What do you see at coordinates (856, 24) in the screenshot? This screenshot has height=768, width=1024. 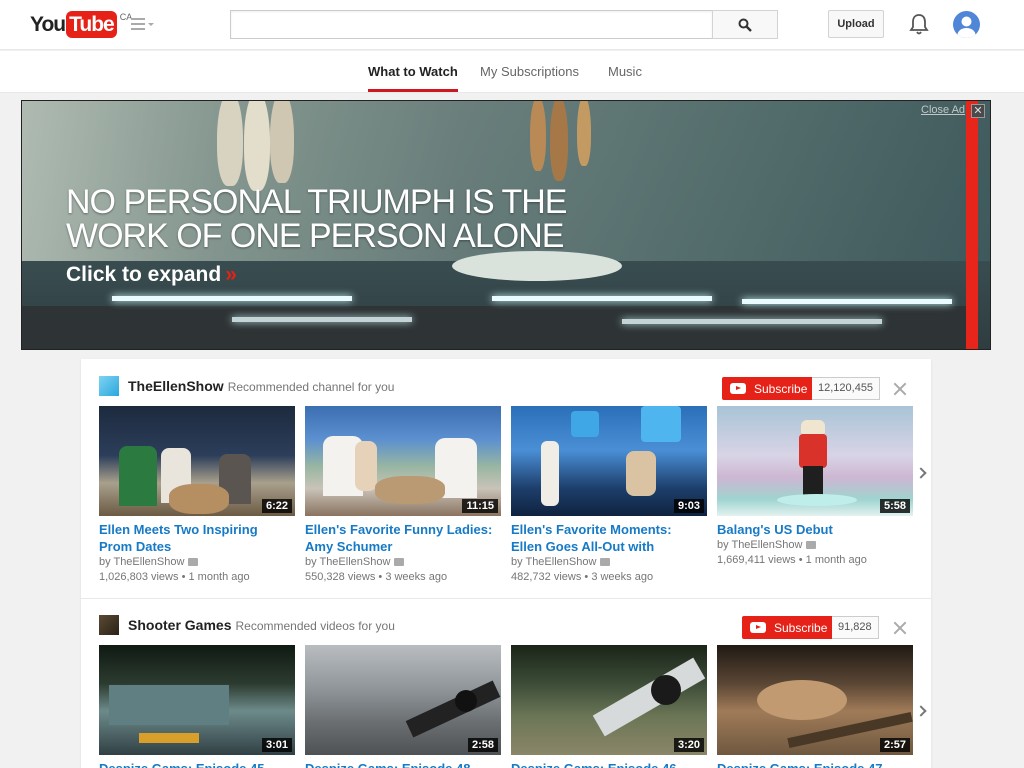 I see `upload-button: Upload` at bounding box center [856, 24].